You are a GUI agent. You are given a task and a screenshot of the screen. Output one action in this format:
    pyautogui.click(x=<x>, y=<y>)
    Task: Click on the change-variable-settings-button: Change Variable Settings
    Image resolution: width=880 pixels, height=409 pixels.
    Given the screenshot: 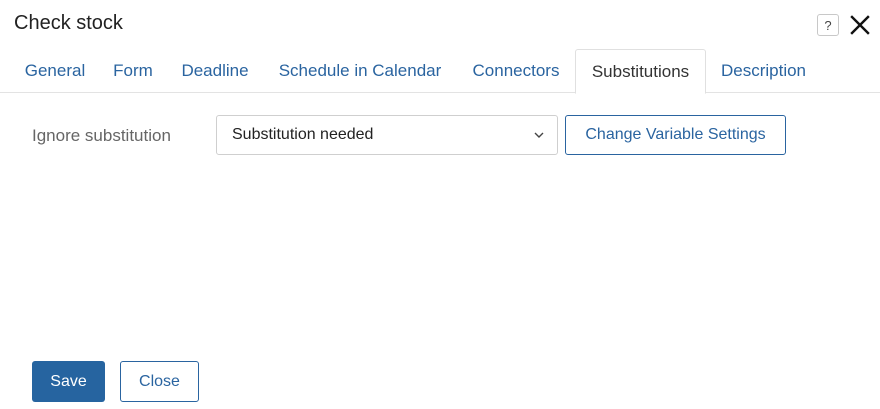 What is the action you would take?
    pyautogui.click(x=675, y=135)
    